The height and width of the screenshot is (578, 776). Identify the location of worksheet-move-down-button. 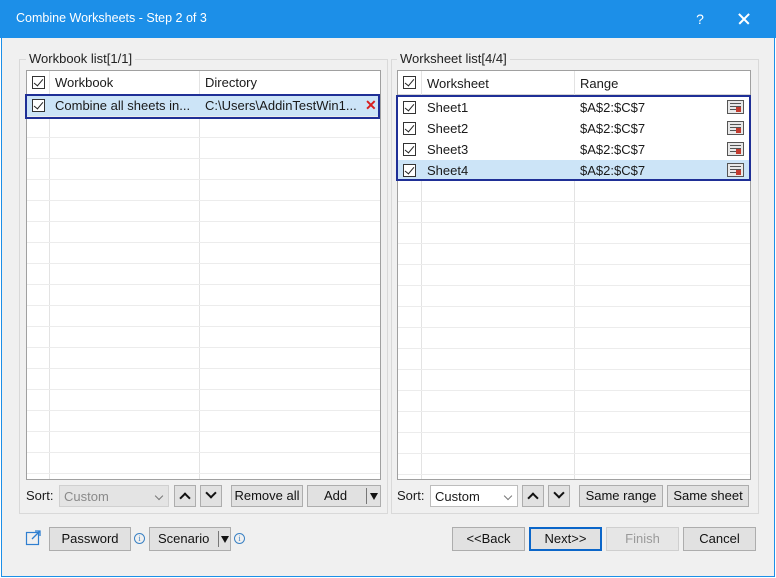
(559, 496).